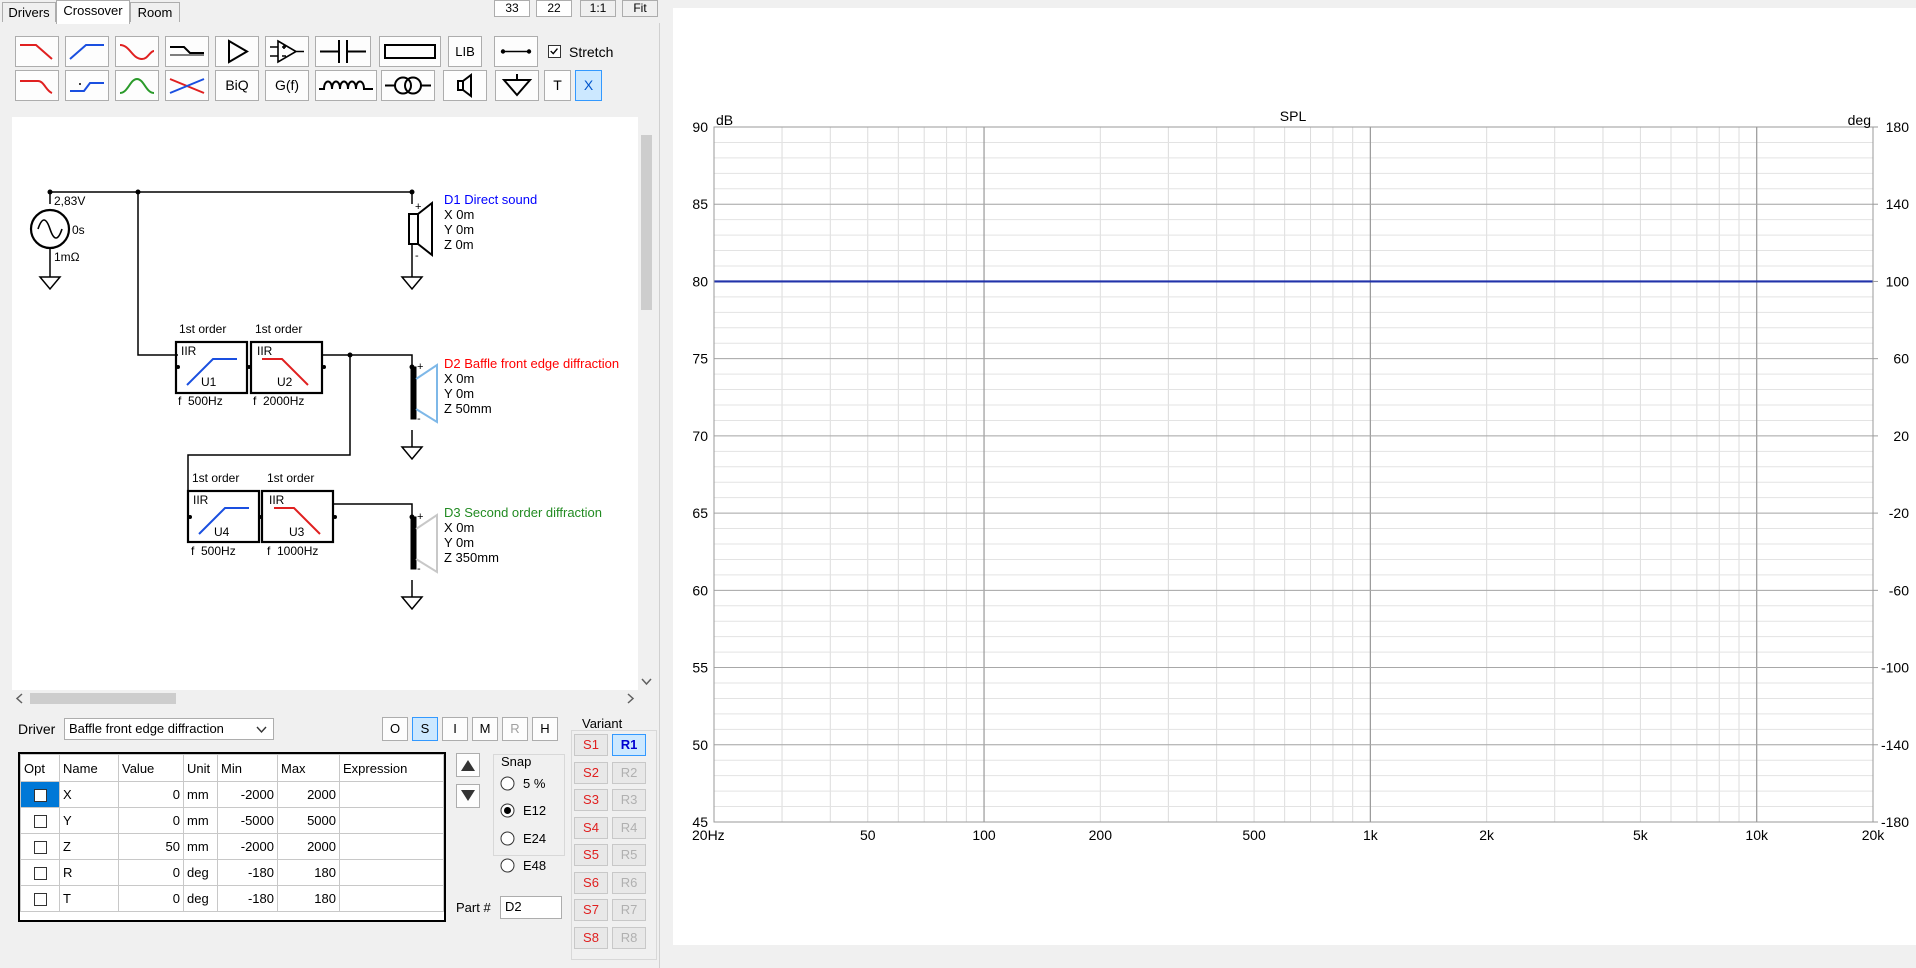 The height and width of the screenshot is (968, 1916). Describe the element at coordinates (554, 51) in the screenshot. I see `stretch-check-box` at that location.